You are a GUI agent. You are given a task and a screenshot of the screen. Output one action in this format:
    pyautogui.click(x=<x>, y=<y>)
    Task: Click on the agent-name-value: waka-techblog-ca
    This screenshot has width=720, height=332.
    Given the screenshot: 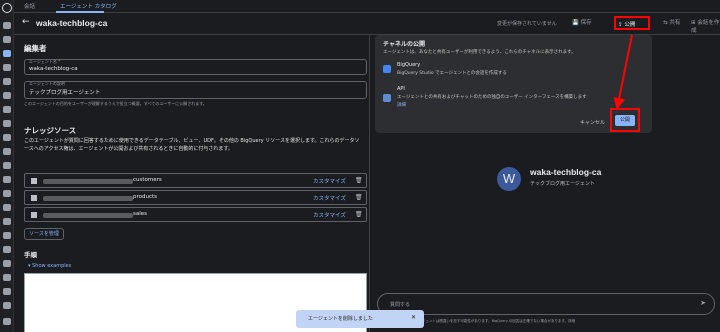 What is the action you would take?
    pyautogui.click(x=53, y=69)
    